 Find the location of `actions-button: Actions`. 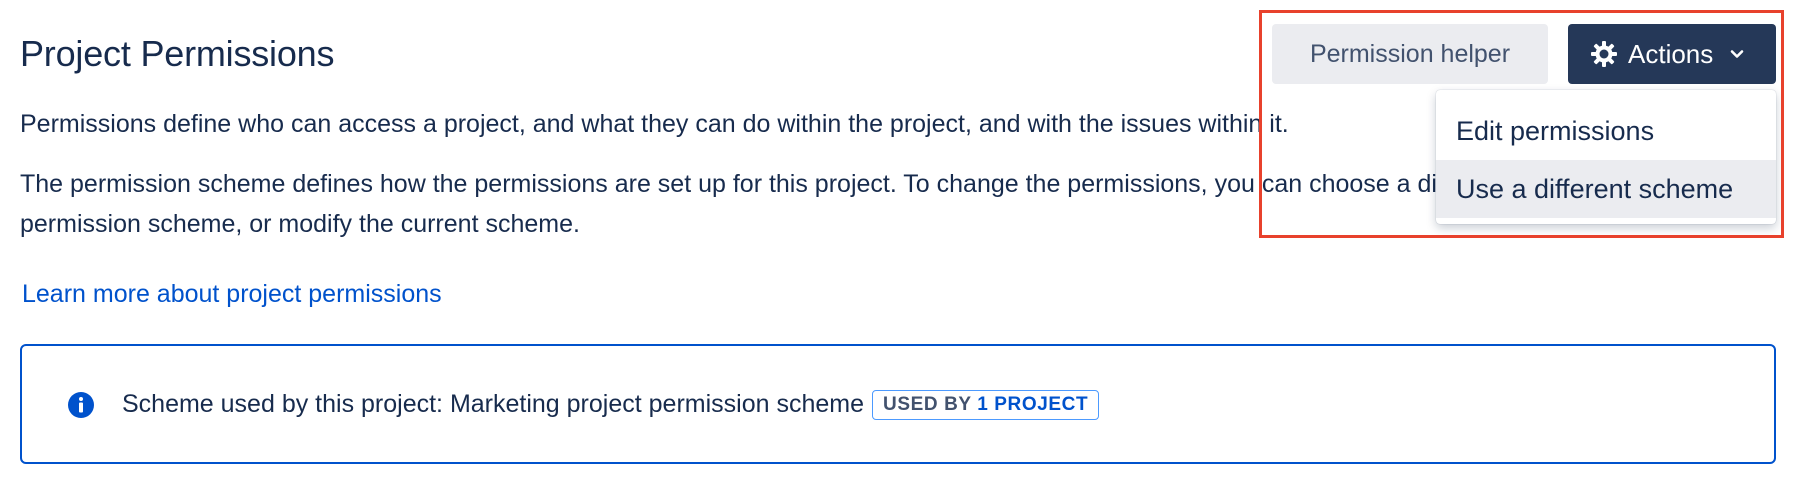

actions-button: Actions is located at coordinates (1672, 54).